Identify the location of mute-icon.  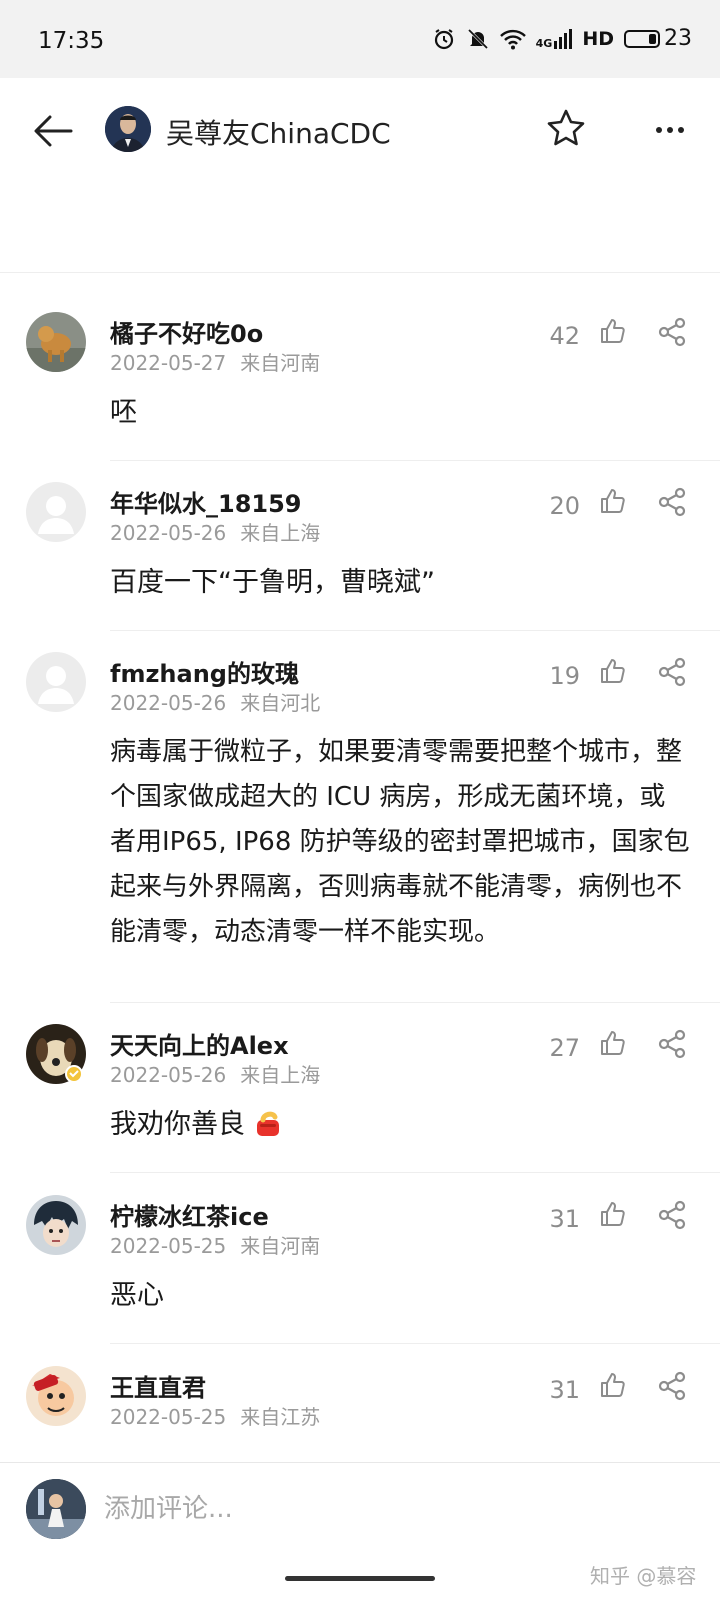
(477, 38).